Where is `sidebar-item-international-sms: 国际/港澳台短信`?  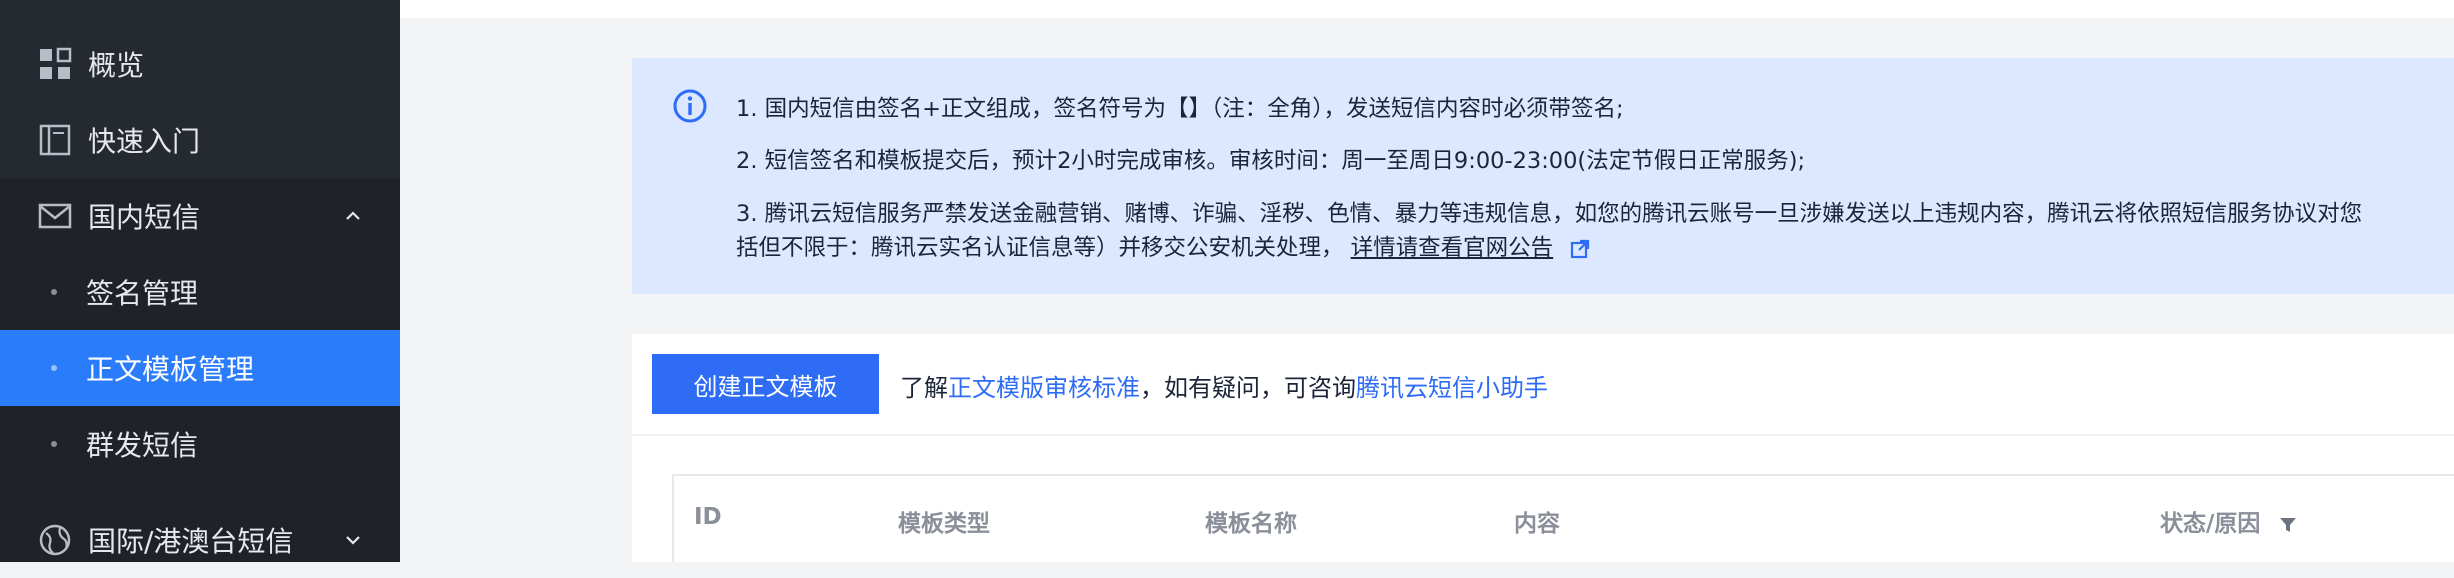
sidebar-item-international-sms: 国际/港澳台短信 is located at coordinates (200, 540).